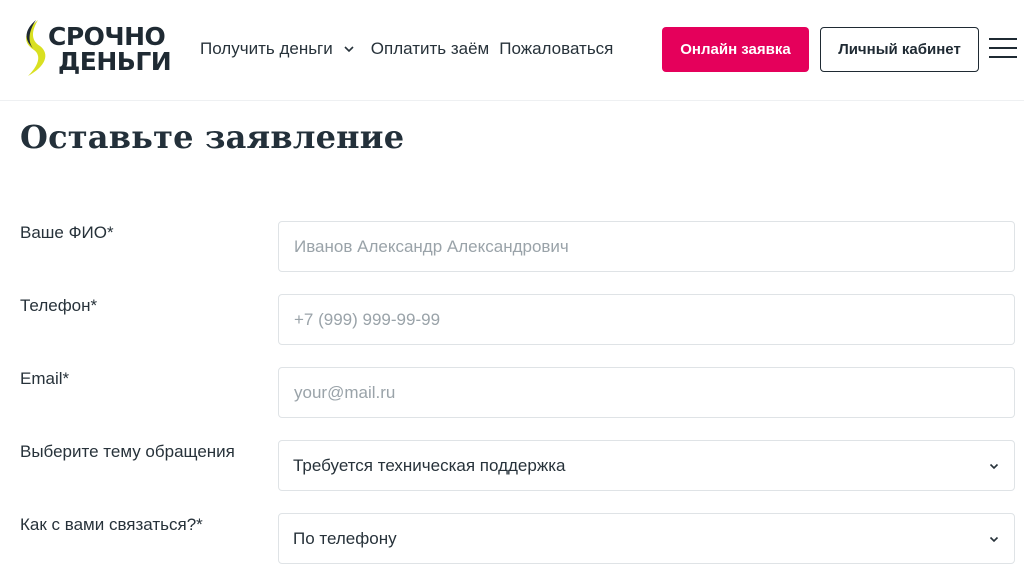 The width and height of the screenshot is (1024, 582). Describe the element at coordinates (646, 538) in the screenshot. I see `contact-method-select: По телефону` at that location.